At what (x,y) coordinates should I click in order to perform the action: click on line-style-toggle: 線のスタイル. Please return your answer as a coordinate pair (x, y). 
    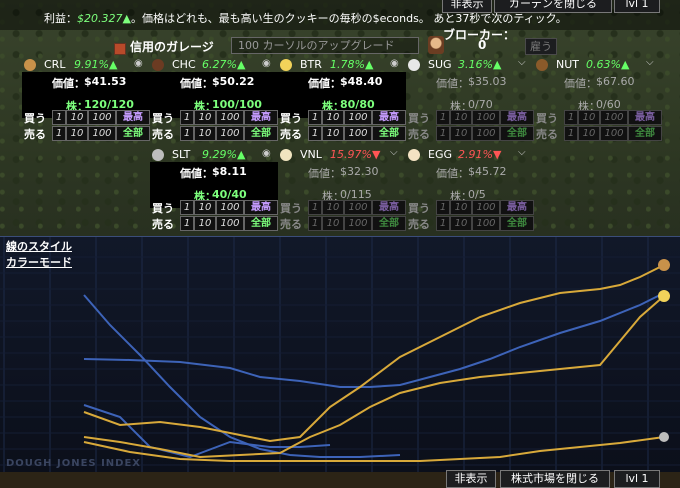
    Looking at the image, I should click on (39, 246).